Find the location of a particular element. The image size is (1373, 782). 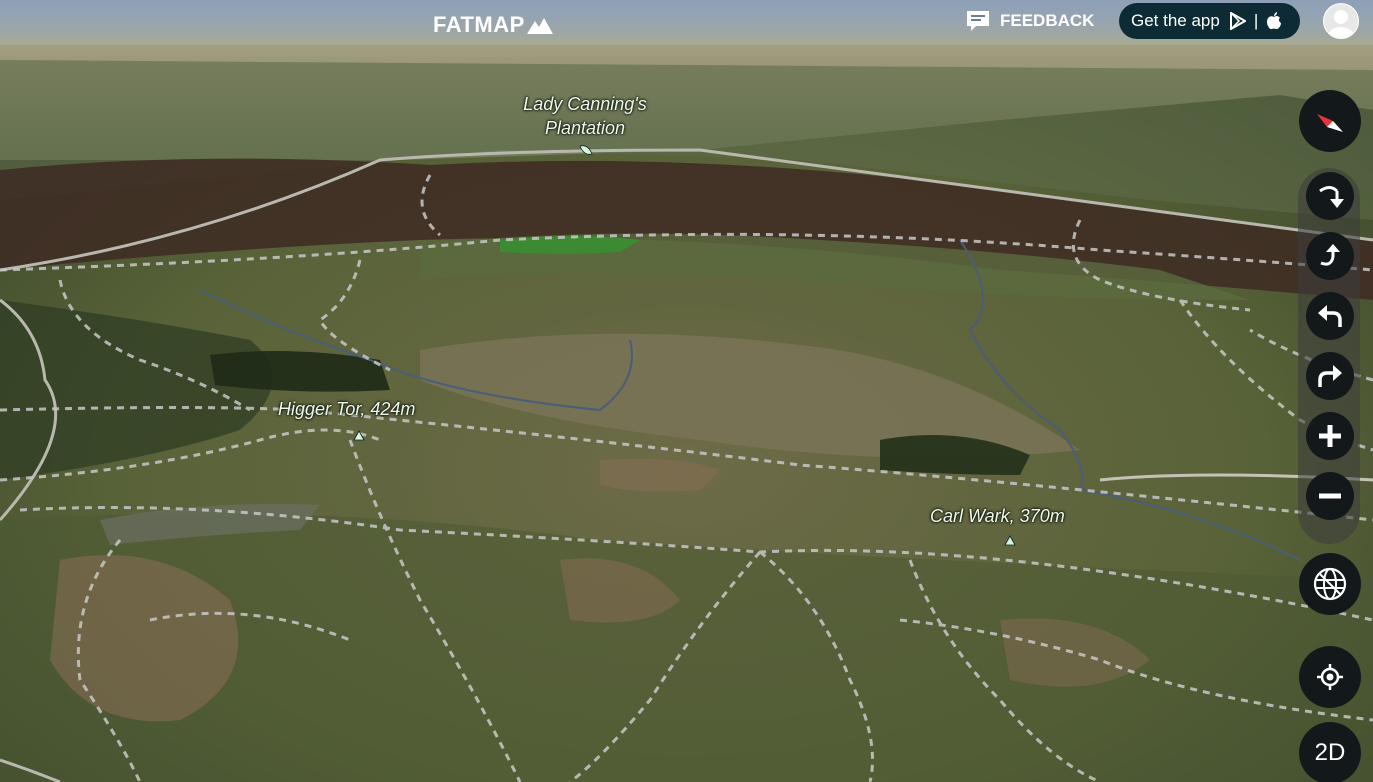

rotate-left-icon is located at coordinates (1330, 316).